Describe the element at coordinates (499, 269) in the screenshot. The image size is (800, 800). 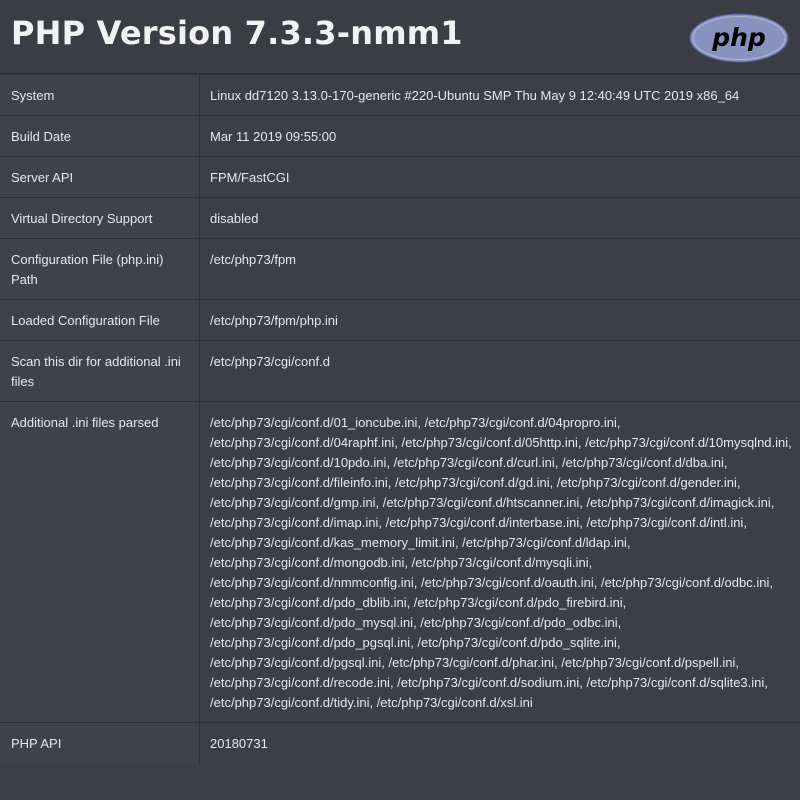
I see `row-value-config-path: /etc/php73/fpm` at that location.